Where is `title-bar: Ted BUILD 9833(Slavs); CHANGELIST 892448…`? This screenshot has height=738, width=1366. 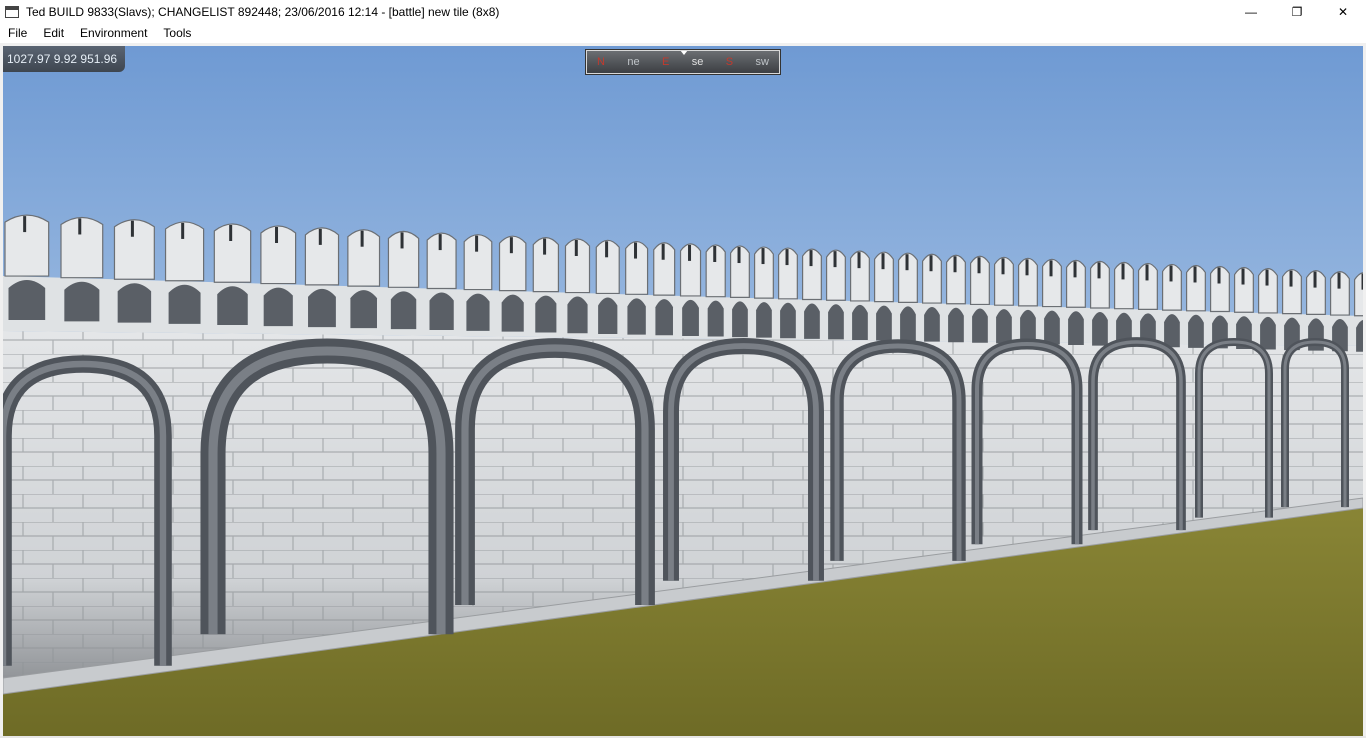 title-bar: Ted BUILD 9833(Slavs); CHANGELIST 892448… is located at coordinates (683, 11).